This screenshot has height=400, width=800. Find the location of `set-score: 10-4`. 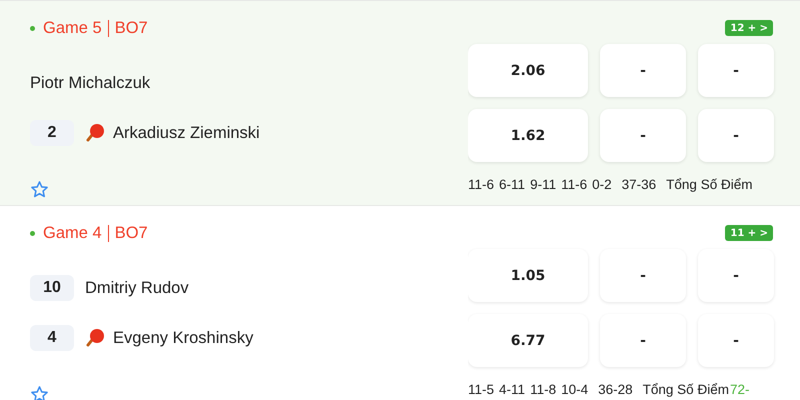

set-score: 10-4 is located at coordinates (574, 389).